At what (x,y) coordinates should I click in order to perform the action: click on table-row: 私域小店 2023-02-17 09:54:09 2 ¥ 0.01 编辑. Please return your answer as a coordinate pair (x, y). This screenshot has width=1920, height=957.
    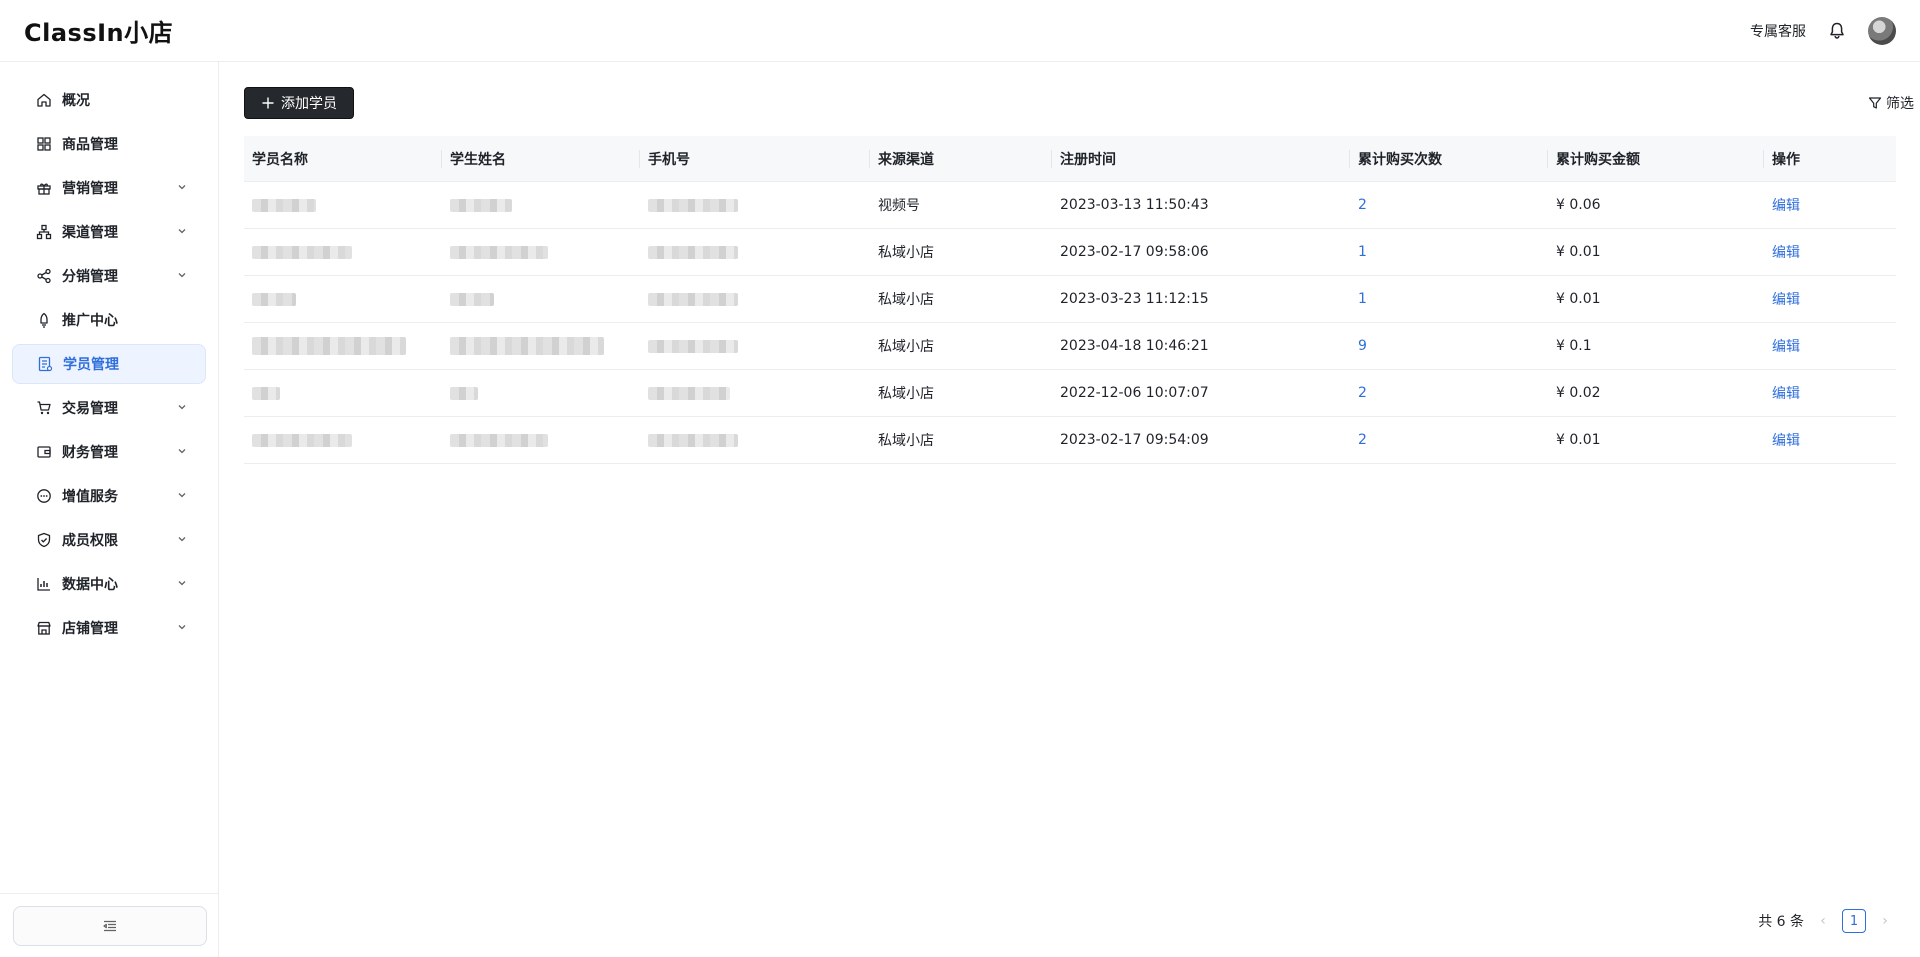
    Looking at the image, I should click on (1070, 440).